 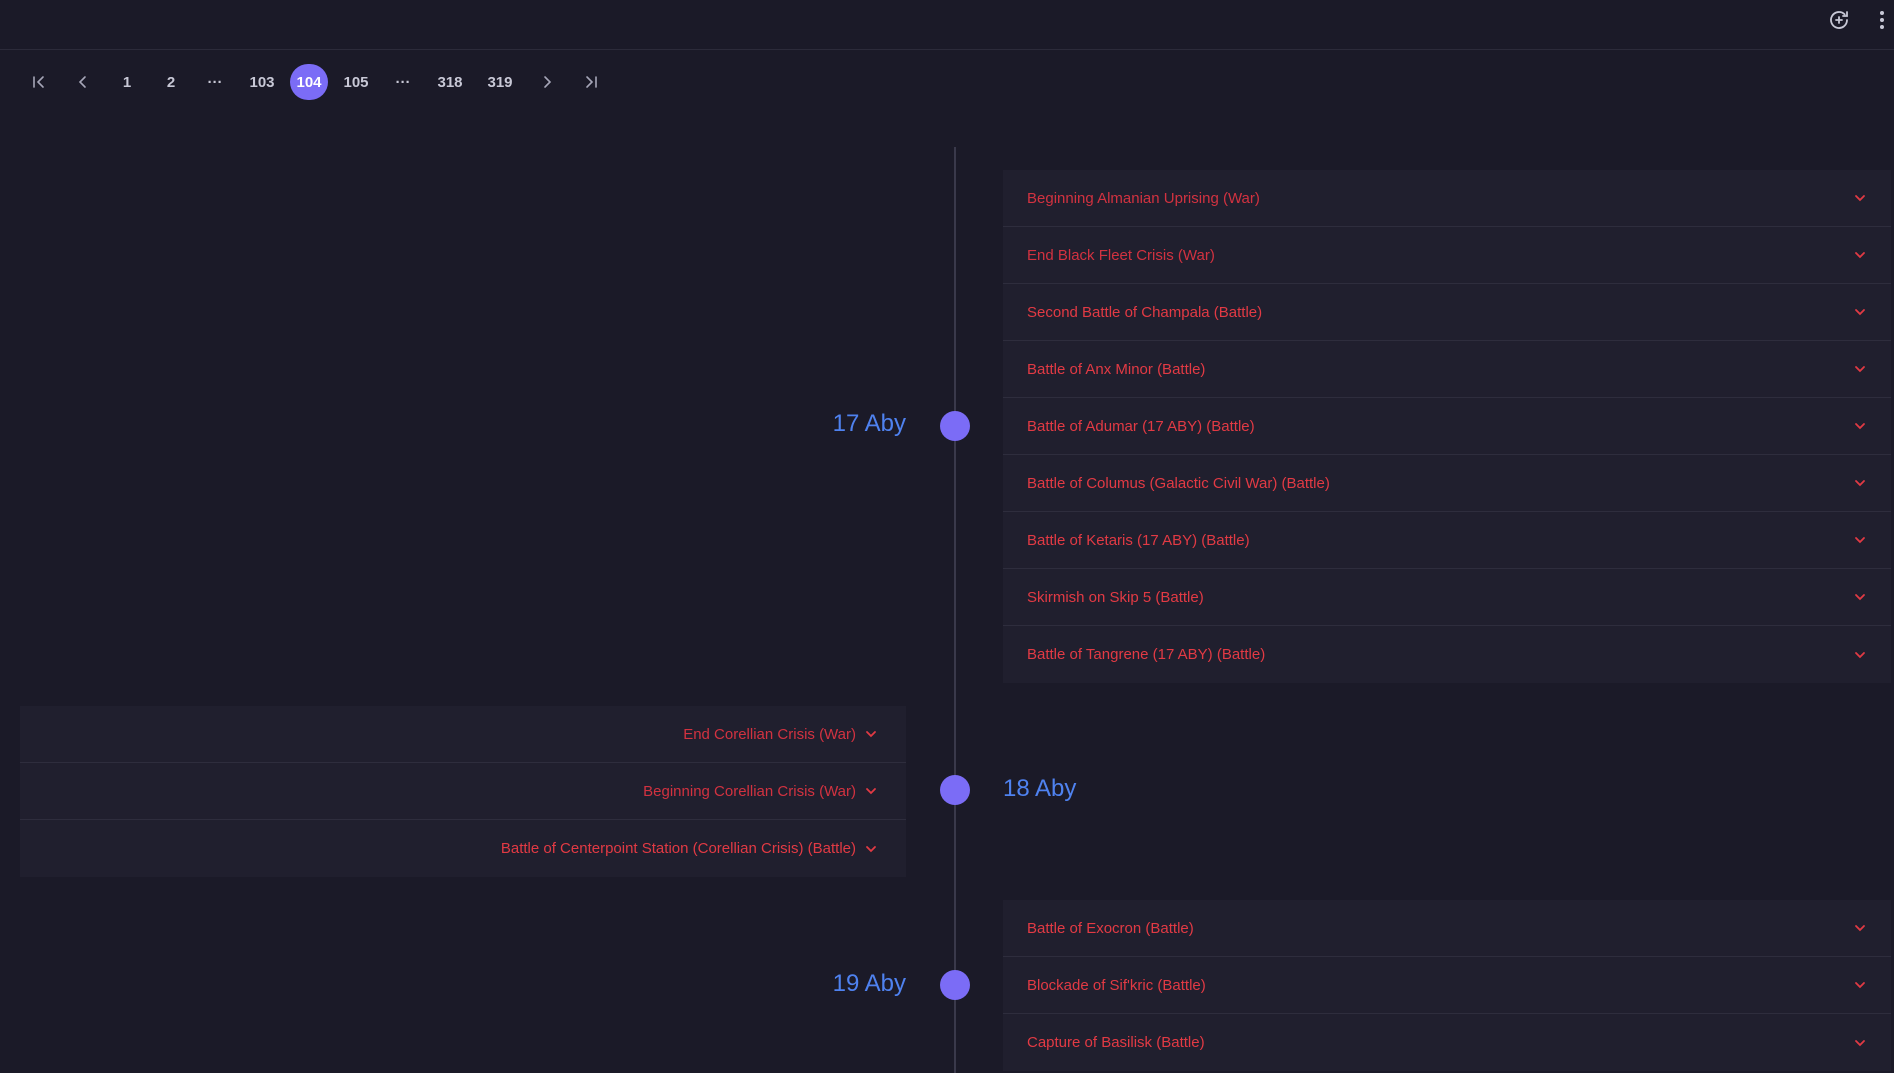 I want to click on page-319: 319, so click(x=500, y=82).